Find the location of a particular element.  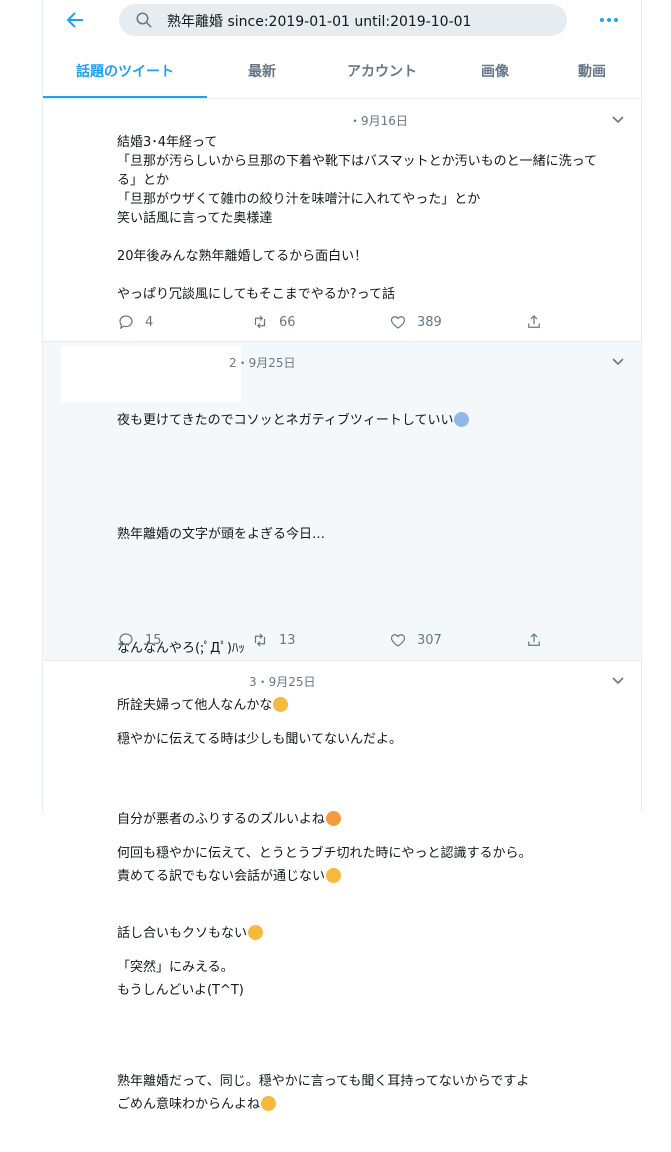

tab-top: 話題のツイート is located at coordinates (125, 73).